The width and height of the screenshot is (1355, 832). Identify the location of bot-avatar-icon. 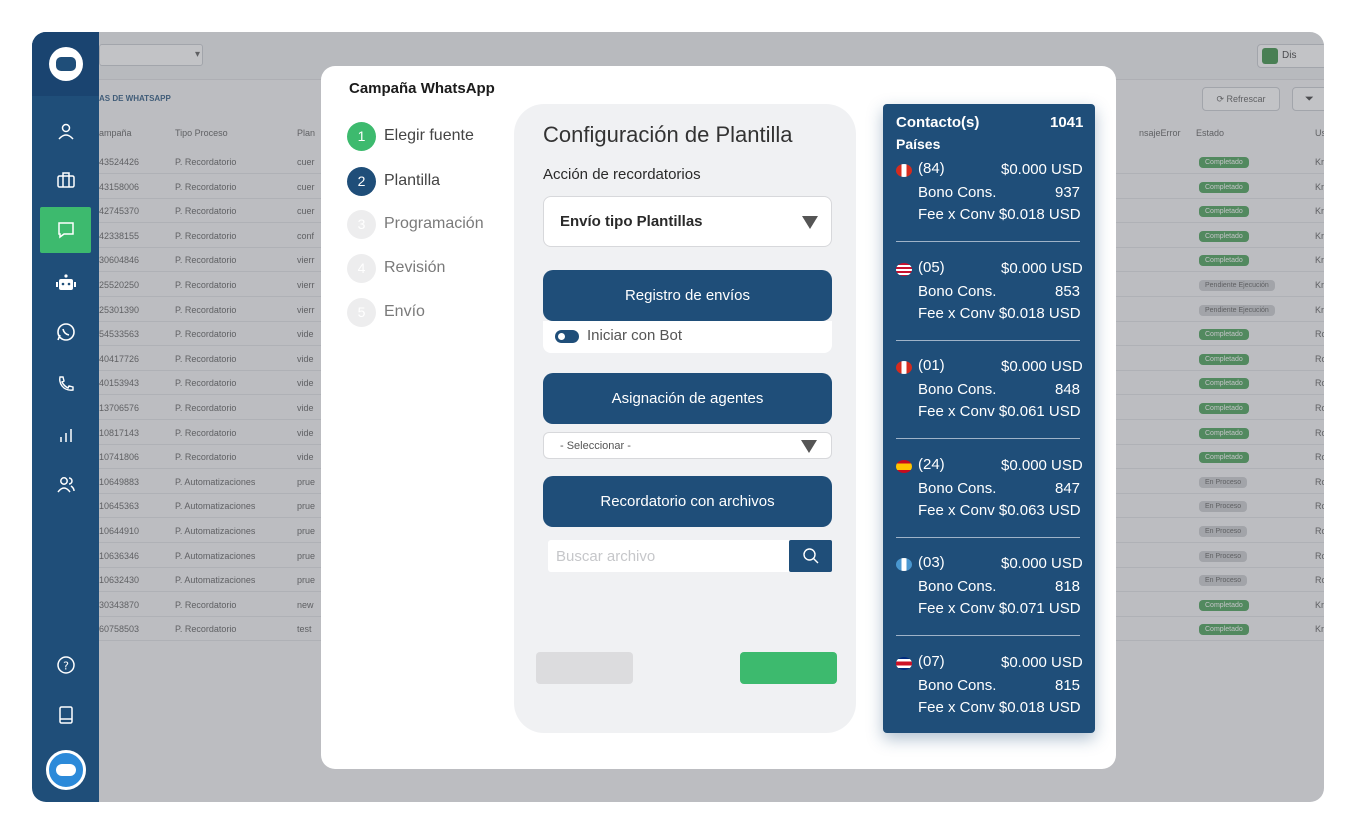
(66, 770).